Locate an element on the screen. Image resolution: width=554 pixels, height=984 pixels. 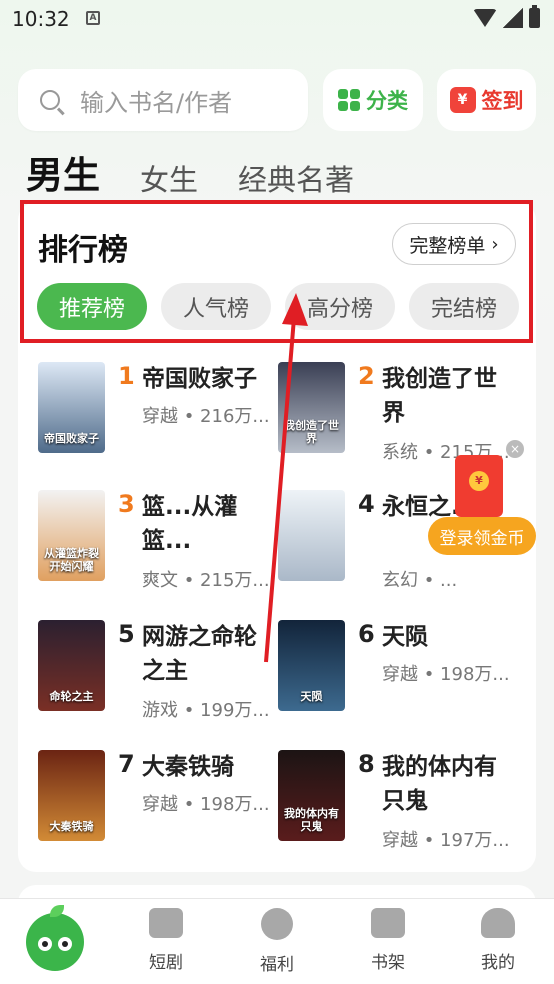
book-rank: 6 is located at coordinates (366, 634).